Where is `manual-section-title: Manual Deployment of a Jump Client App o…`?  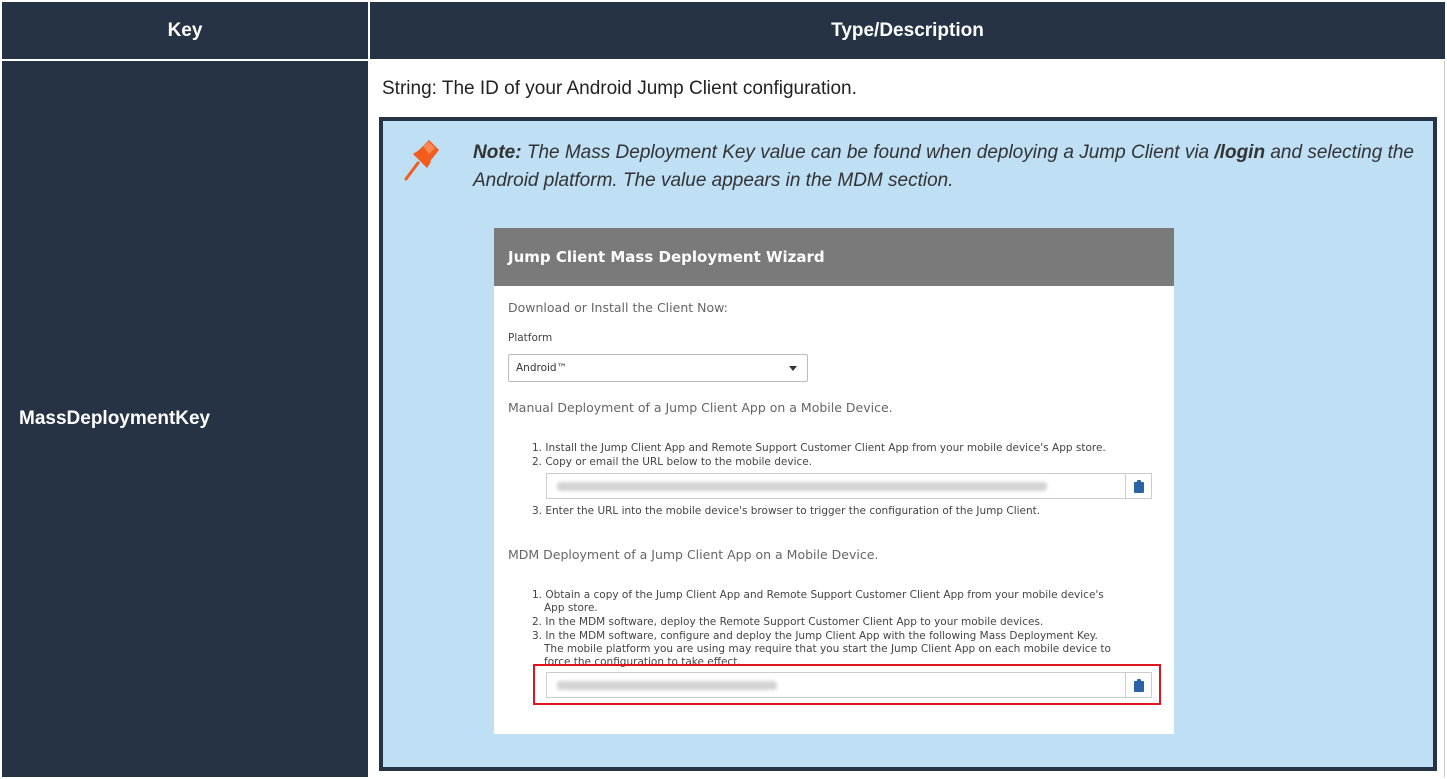 manual-section-title: Manual Deployment of a Jump Client App o… is located at coordinates (700, 407).